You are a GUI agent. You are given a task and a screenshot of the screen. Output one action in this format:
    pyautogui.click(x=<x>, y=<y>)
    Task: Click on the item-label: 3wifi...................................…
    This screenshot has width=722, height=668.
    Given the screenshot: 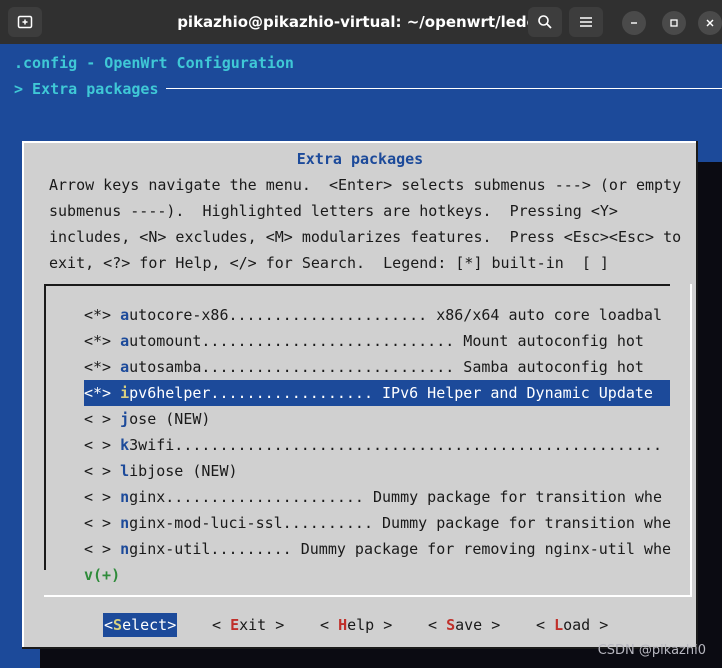 What is the action you would take?
    pyautogui.click(x=395, y=445)
    